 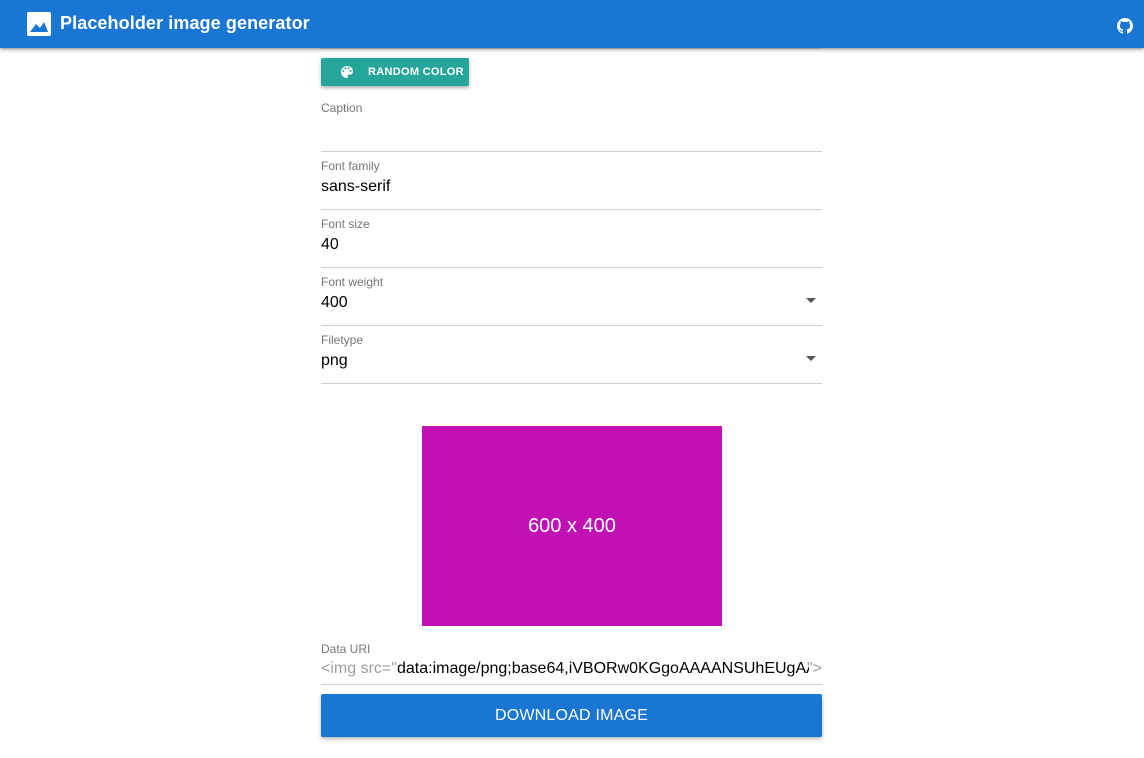 What do you see at coordinates (342, 340) in the screenshot?
I see `filetype-label: Filetype` at bounding box center [342, 340].